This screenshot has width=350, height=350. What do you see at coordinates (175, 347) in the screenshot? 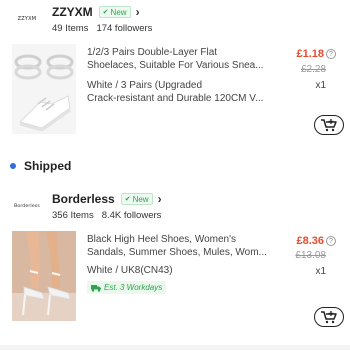
I see `divider` at bounding box center [175, 347].